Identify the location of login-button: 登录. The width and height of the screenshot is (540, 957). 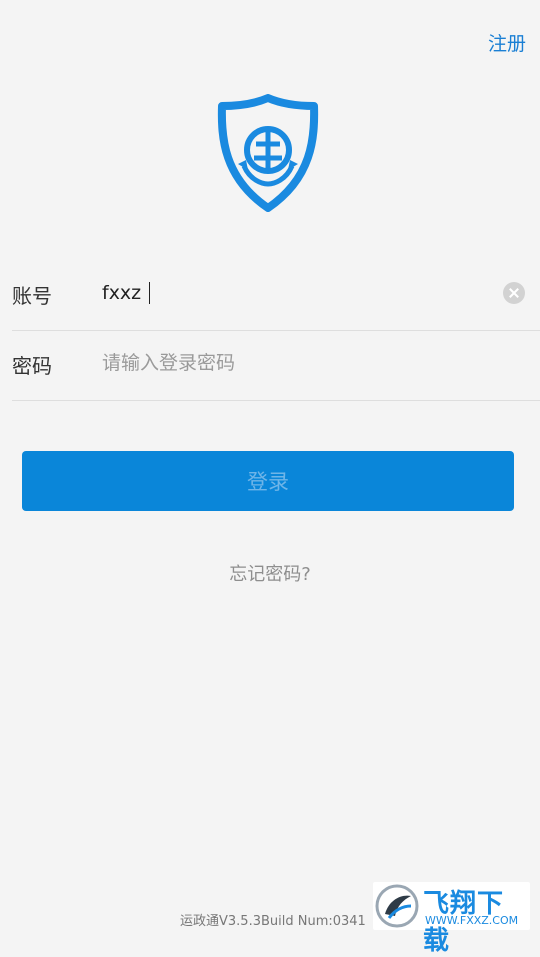
(268, 481).